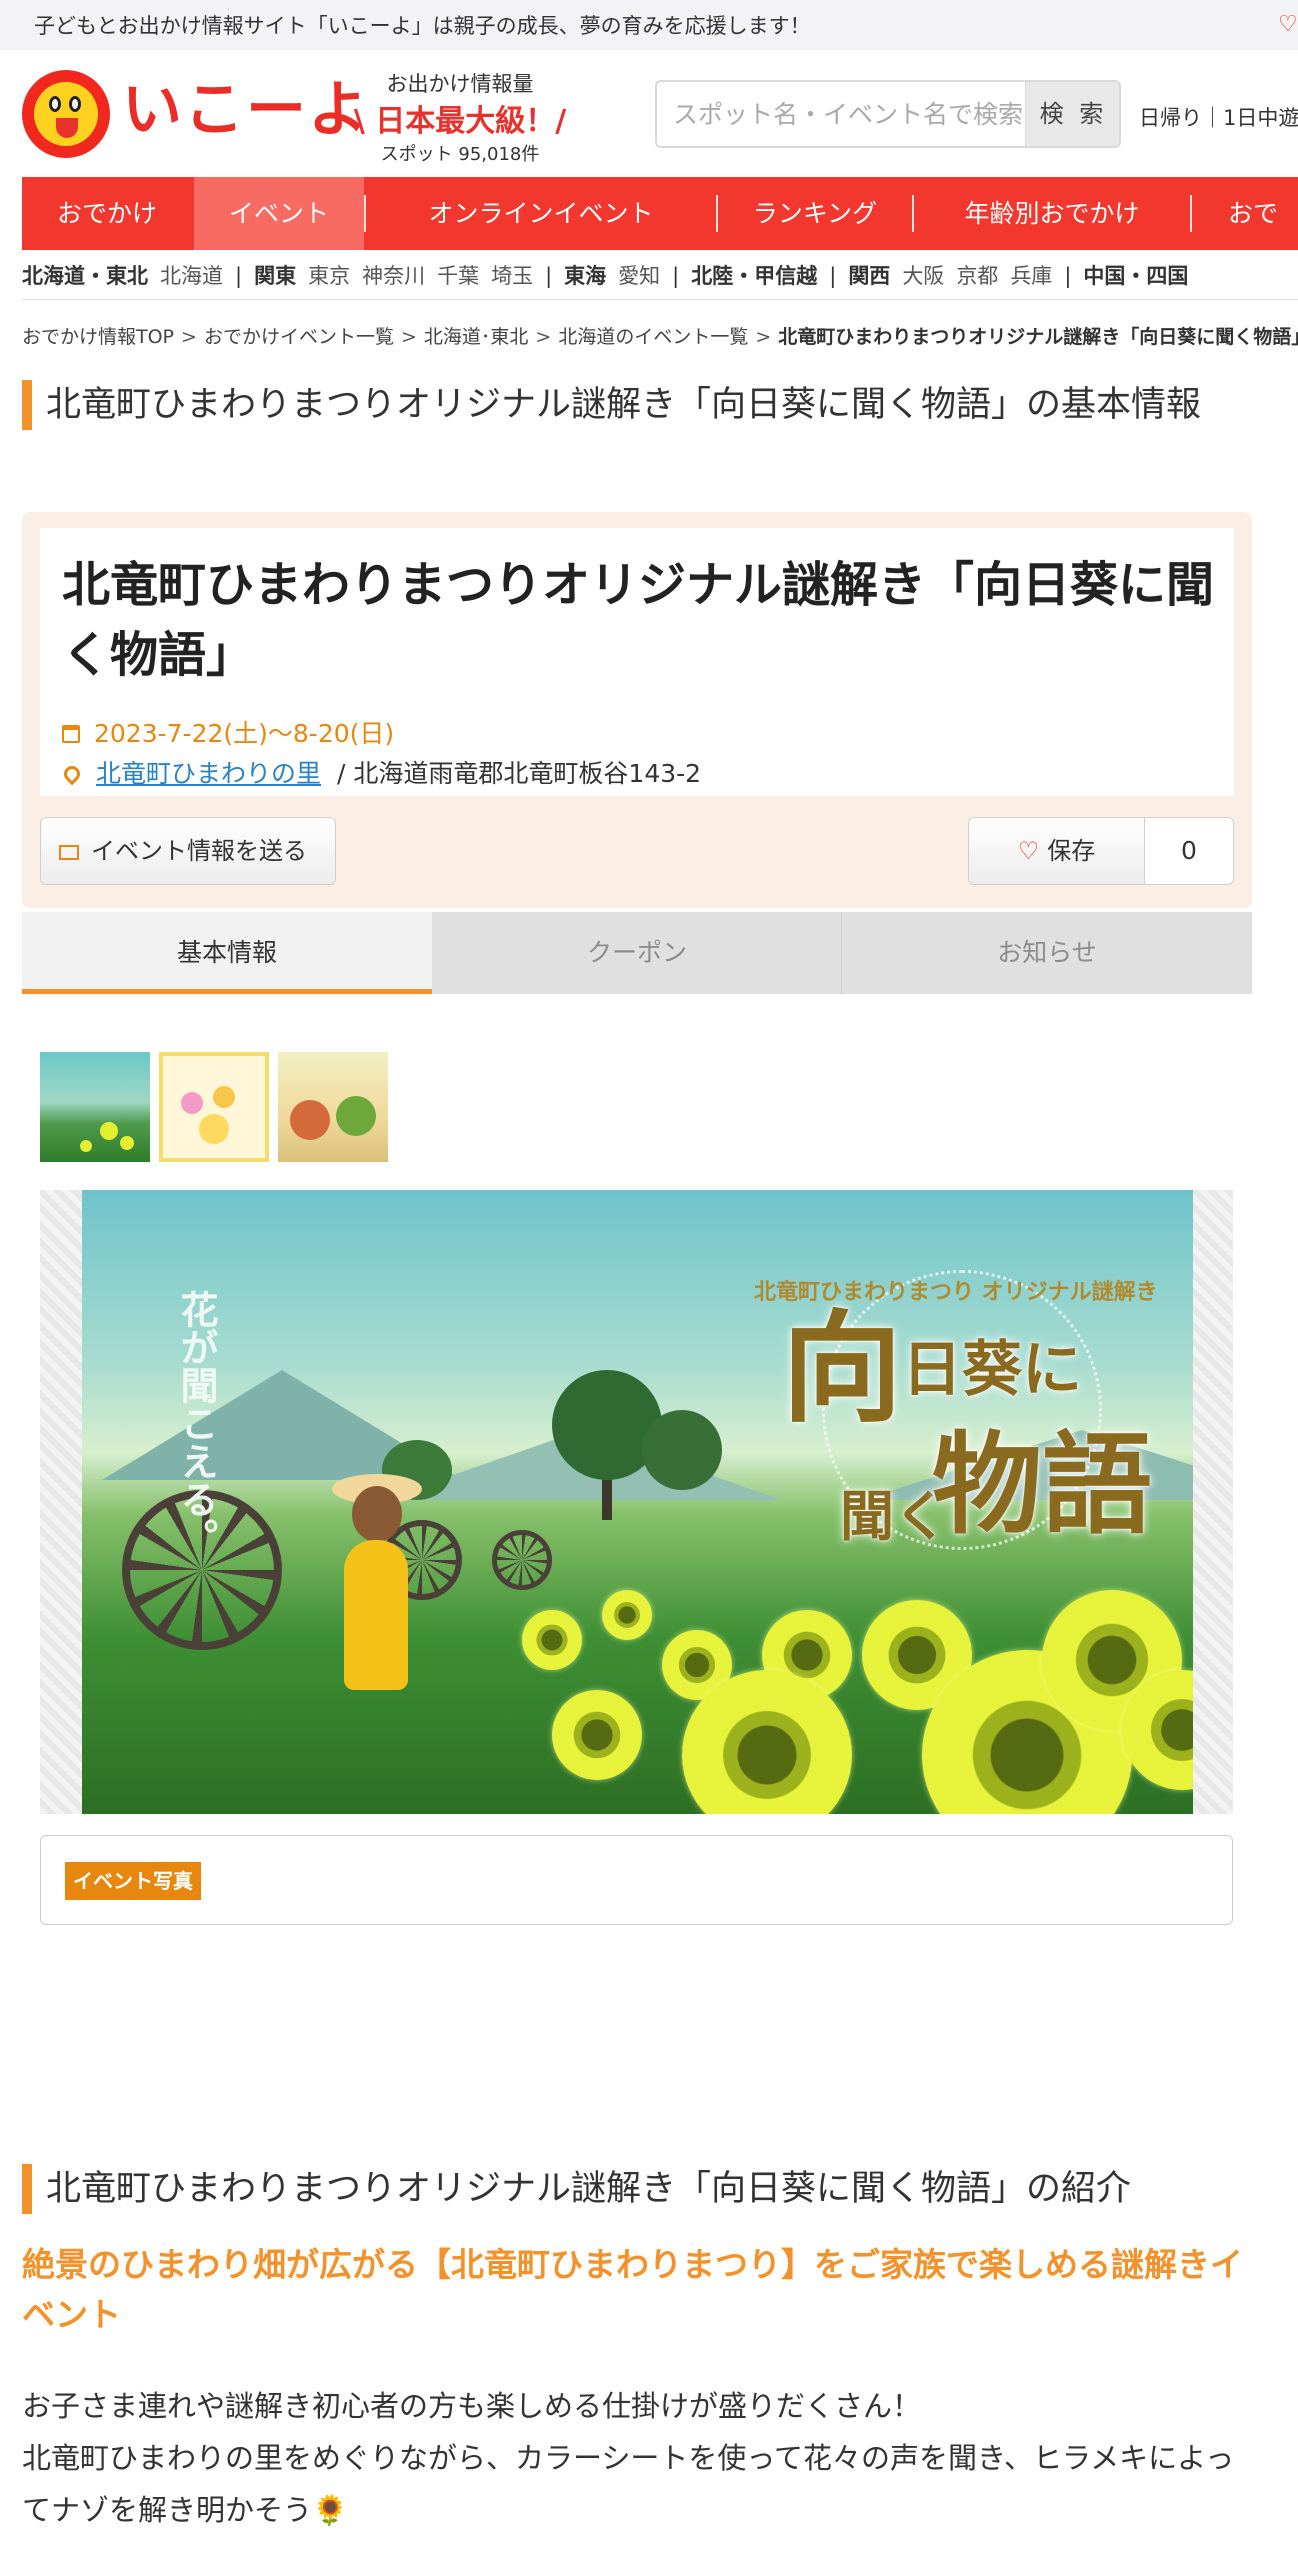 This screenshot has width=1298, height=2560. What do you see at coordinates (632, 2289) in the screenshot?
I see `intro-lead: 絶景のひまわり畑が広がる【北竜町ひまわりまつり】をご家族で楽しめる謎解きイベント` at bounding box center [632, 2289].